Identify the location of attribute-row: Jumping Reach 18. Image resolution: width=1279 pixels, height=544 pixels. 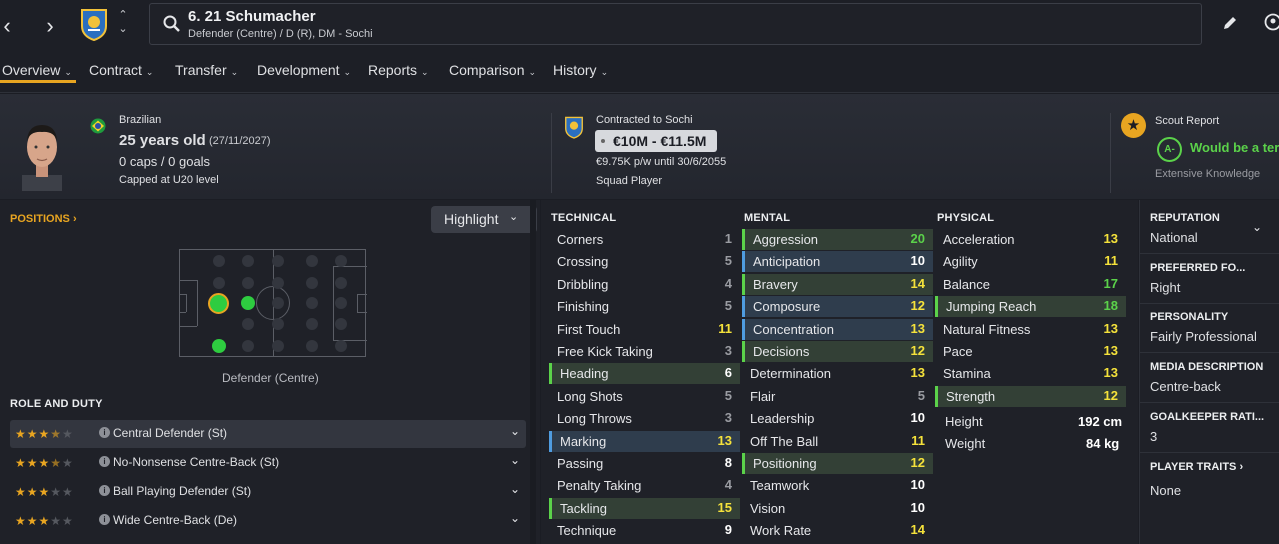
(1030, 307).